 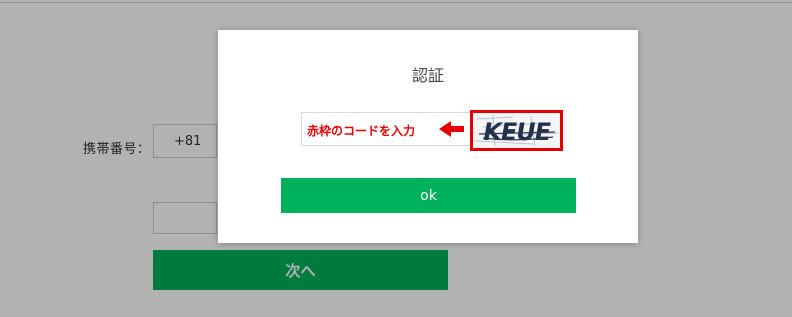 I want to click on arrow-left-icon, so click(x=451, y=129).